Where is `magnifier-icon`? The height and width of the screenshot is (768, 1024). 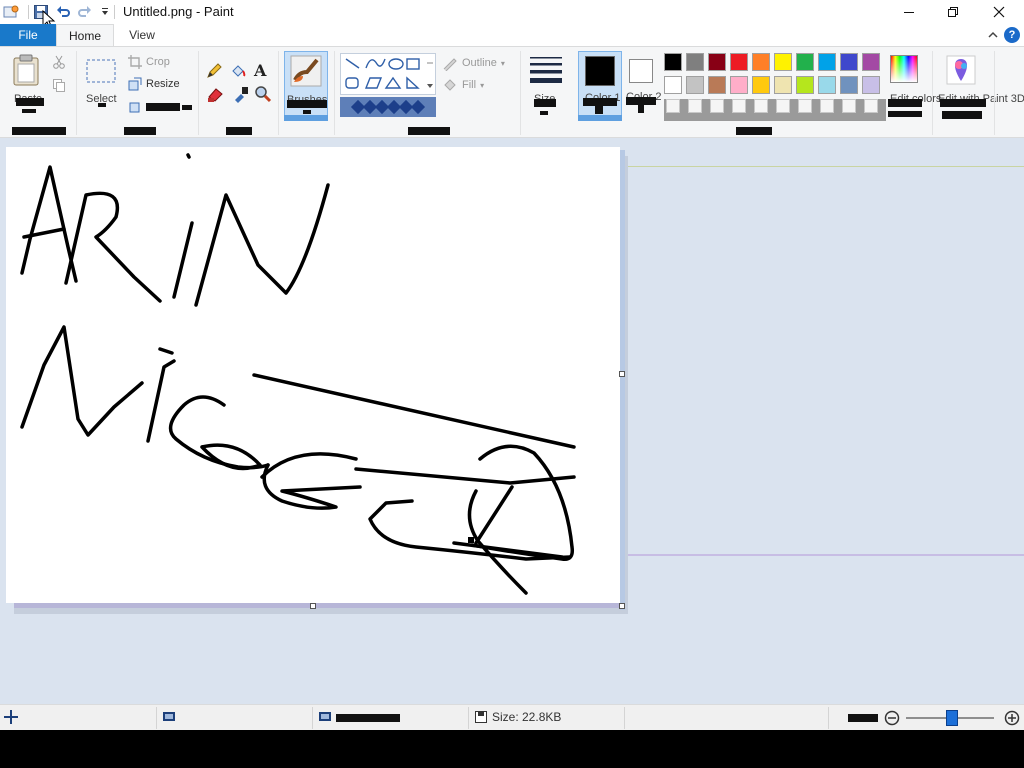
magnifier-icon is located at coordinates (263, 94).